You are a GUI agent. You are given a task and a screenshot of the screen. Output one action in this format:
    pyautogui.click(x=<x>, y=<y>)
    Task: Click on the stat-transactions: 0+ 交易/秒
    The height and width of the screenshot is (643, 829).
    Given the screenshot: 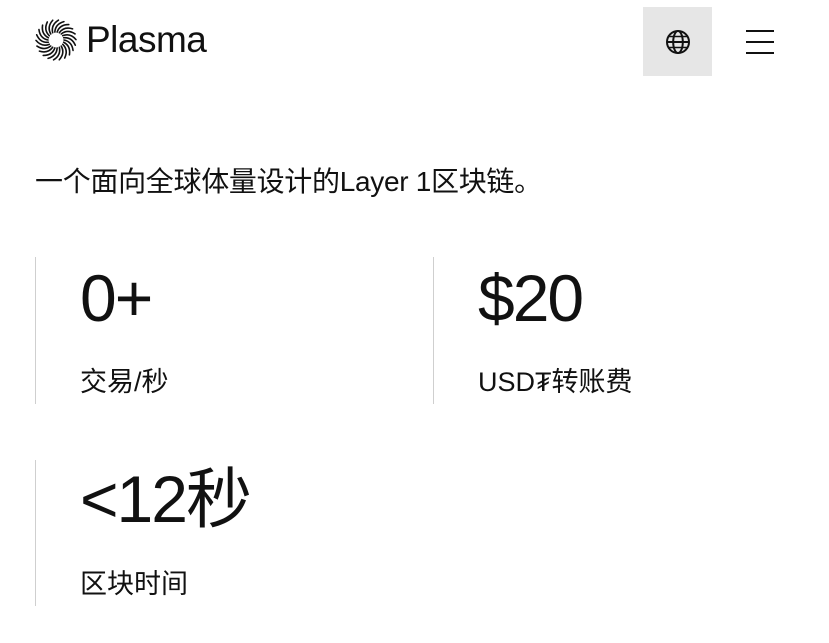 What is the action you would take?
    pyautogui.click(x=230, y=330)
    